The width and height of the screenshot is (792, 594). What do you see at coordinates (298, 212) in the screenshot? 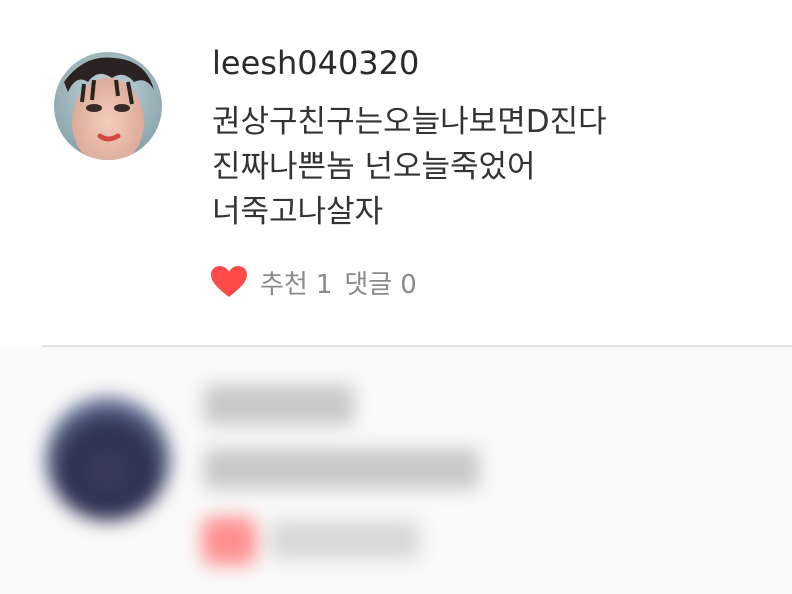
I see `comment-line: 너죽고나살자` at bounding box center [298, 212].